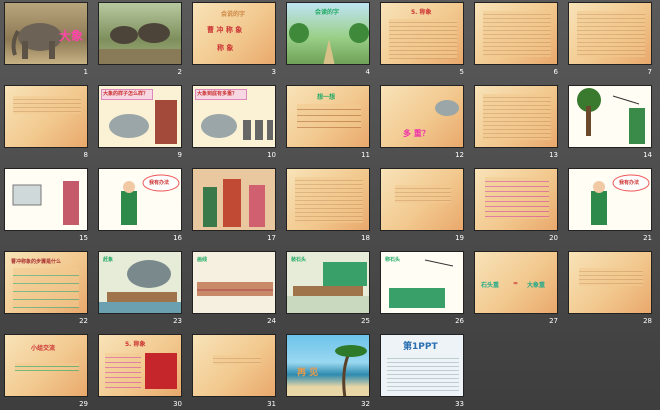  What do you see at coordinates (647, 238) in the screenshot?
I see `slide-number: 21` at bounding box center [647, 238].